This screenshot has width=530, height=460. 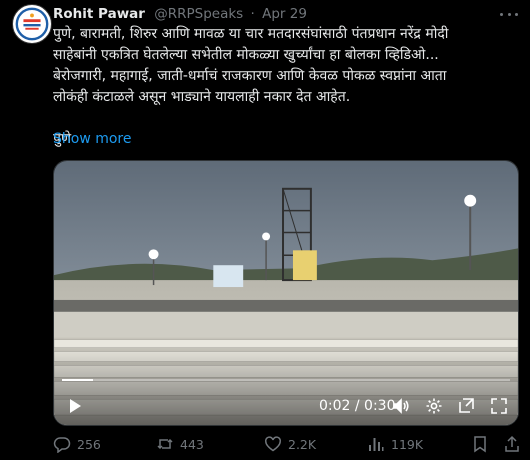 What do you see at coordinates (286, 380) in the screenshot?
I see `video-progress-bar` at bounding box center [286, 380].